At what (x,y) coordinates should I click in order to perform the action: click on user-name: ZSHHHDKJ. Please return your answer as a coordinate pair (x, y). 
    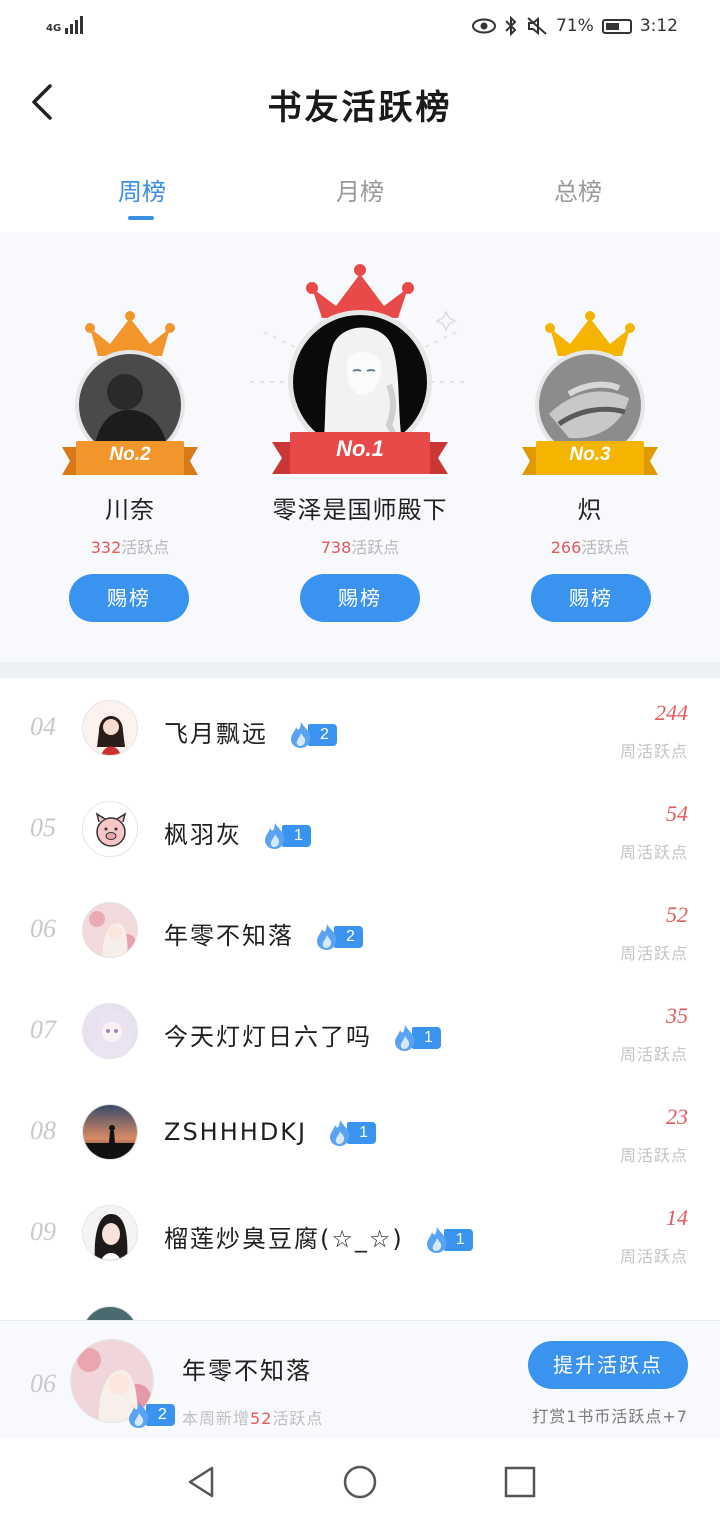
    Looking at the image, I should click on (236, 1132).